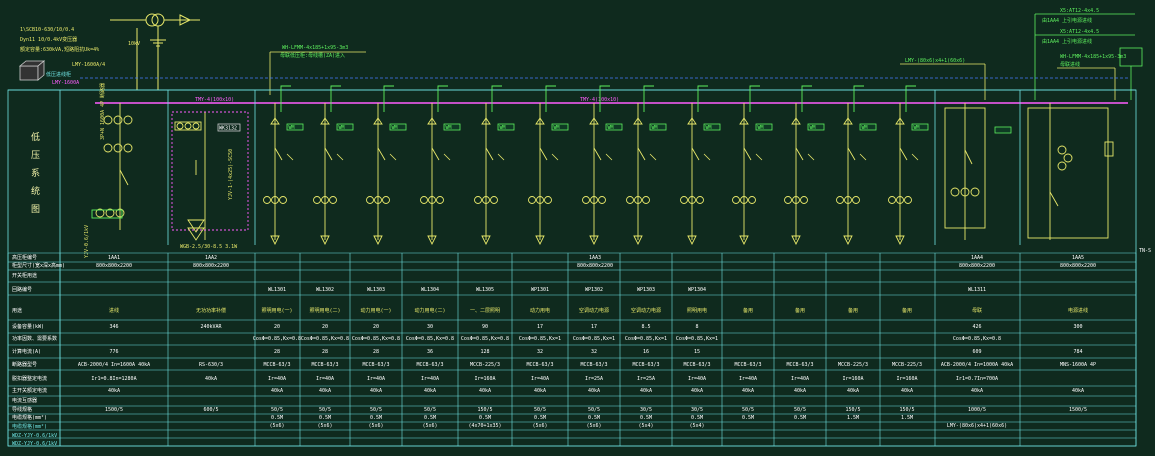 The image size is (1155, 456). What do you see at coordinates (697, 290) in the screenshot?
I see `table-cell: WP1304` at bounding box center [697, 290].